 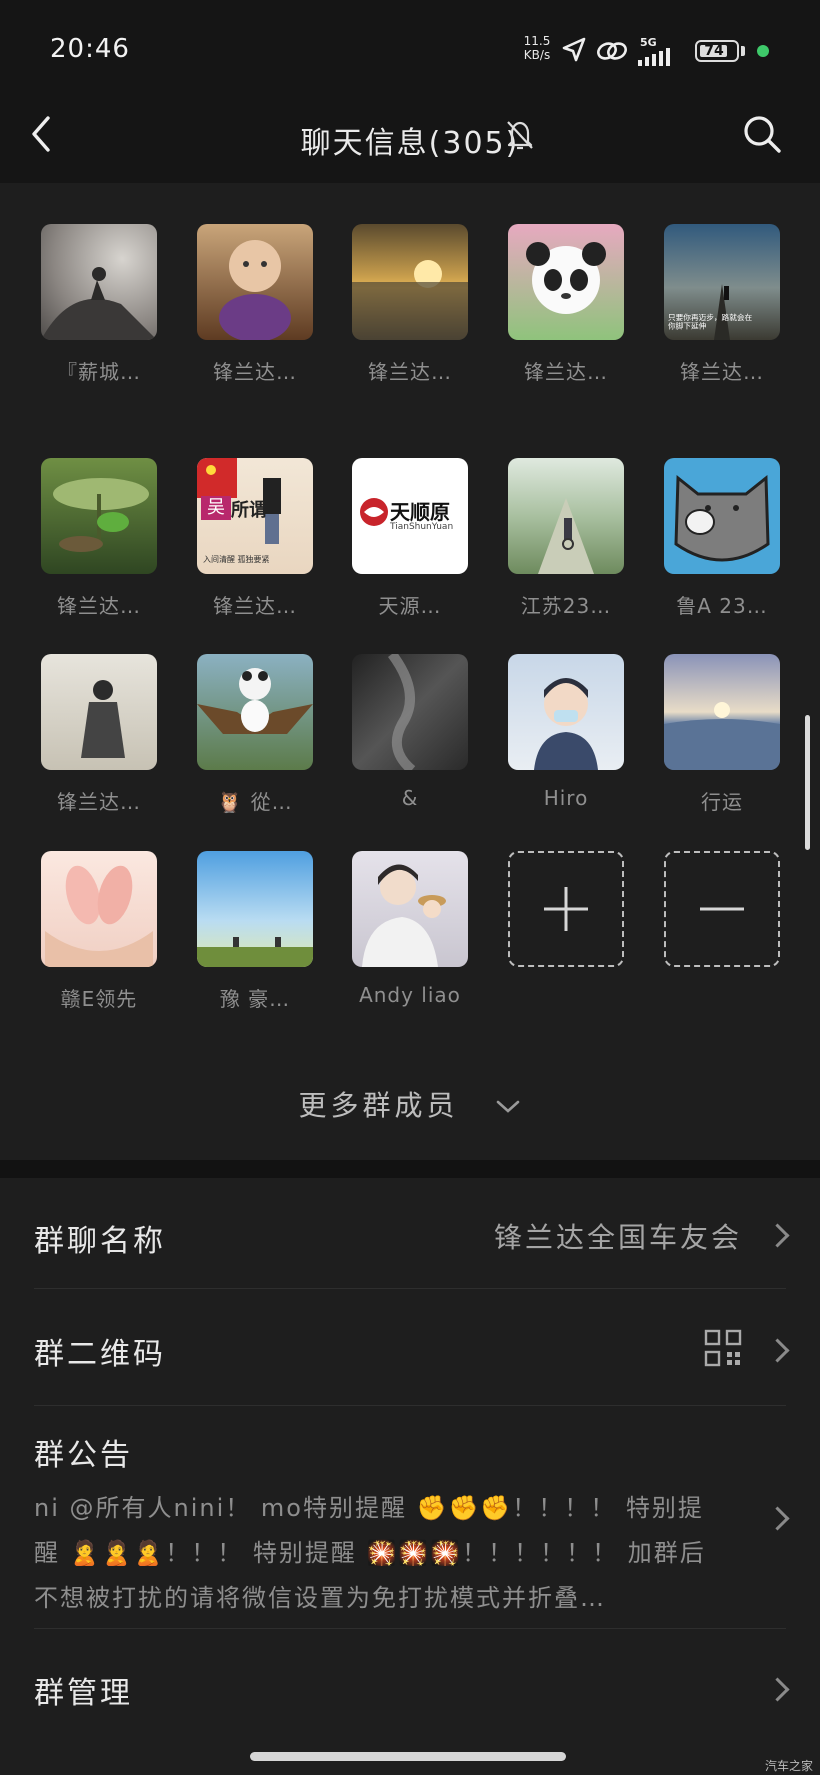 I want to click on group-manage-row: 群管理, so click(x=410, y=1685).